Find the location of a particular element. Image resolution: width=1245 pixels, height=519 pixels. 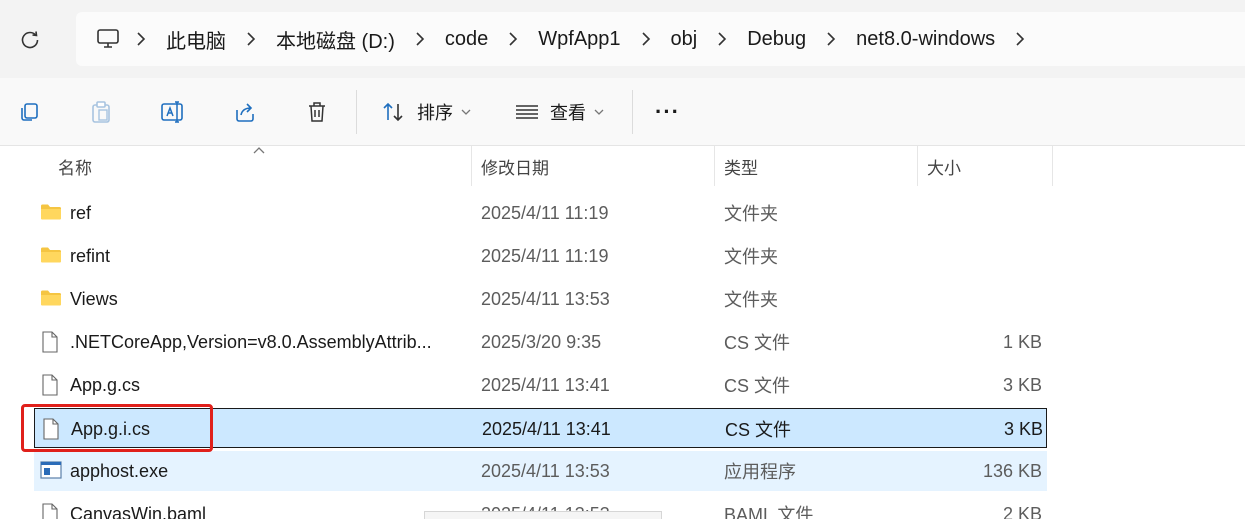

file-name: refint is located at coordinates (90, 255).